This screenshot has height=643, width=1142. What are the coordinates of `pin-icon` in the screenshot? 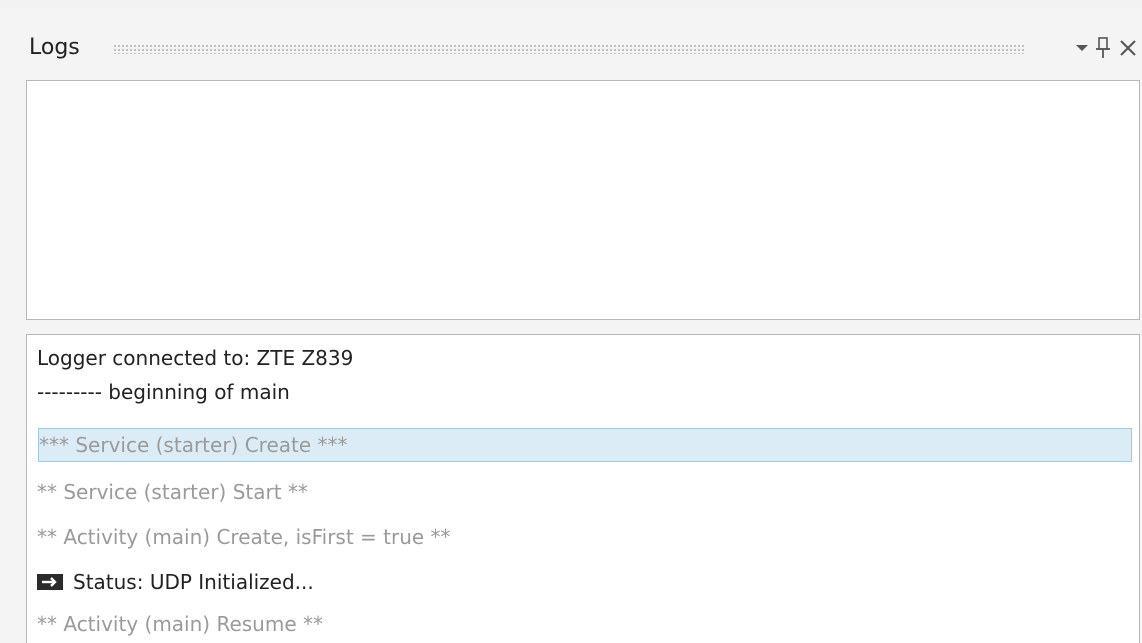 It's located at (1103, 47).